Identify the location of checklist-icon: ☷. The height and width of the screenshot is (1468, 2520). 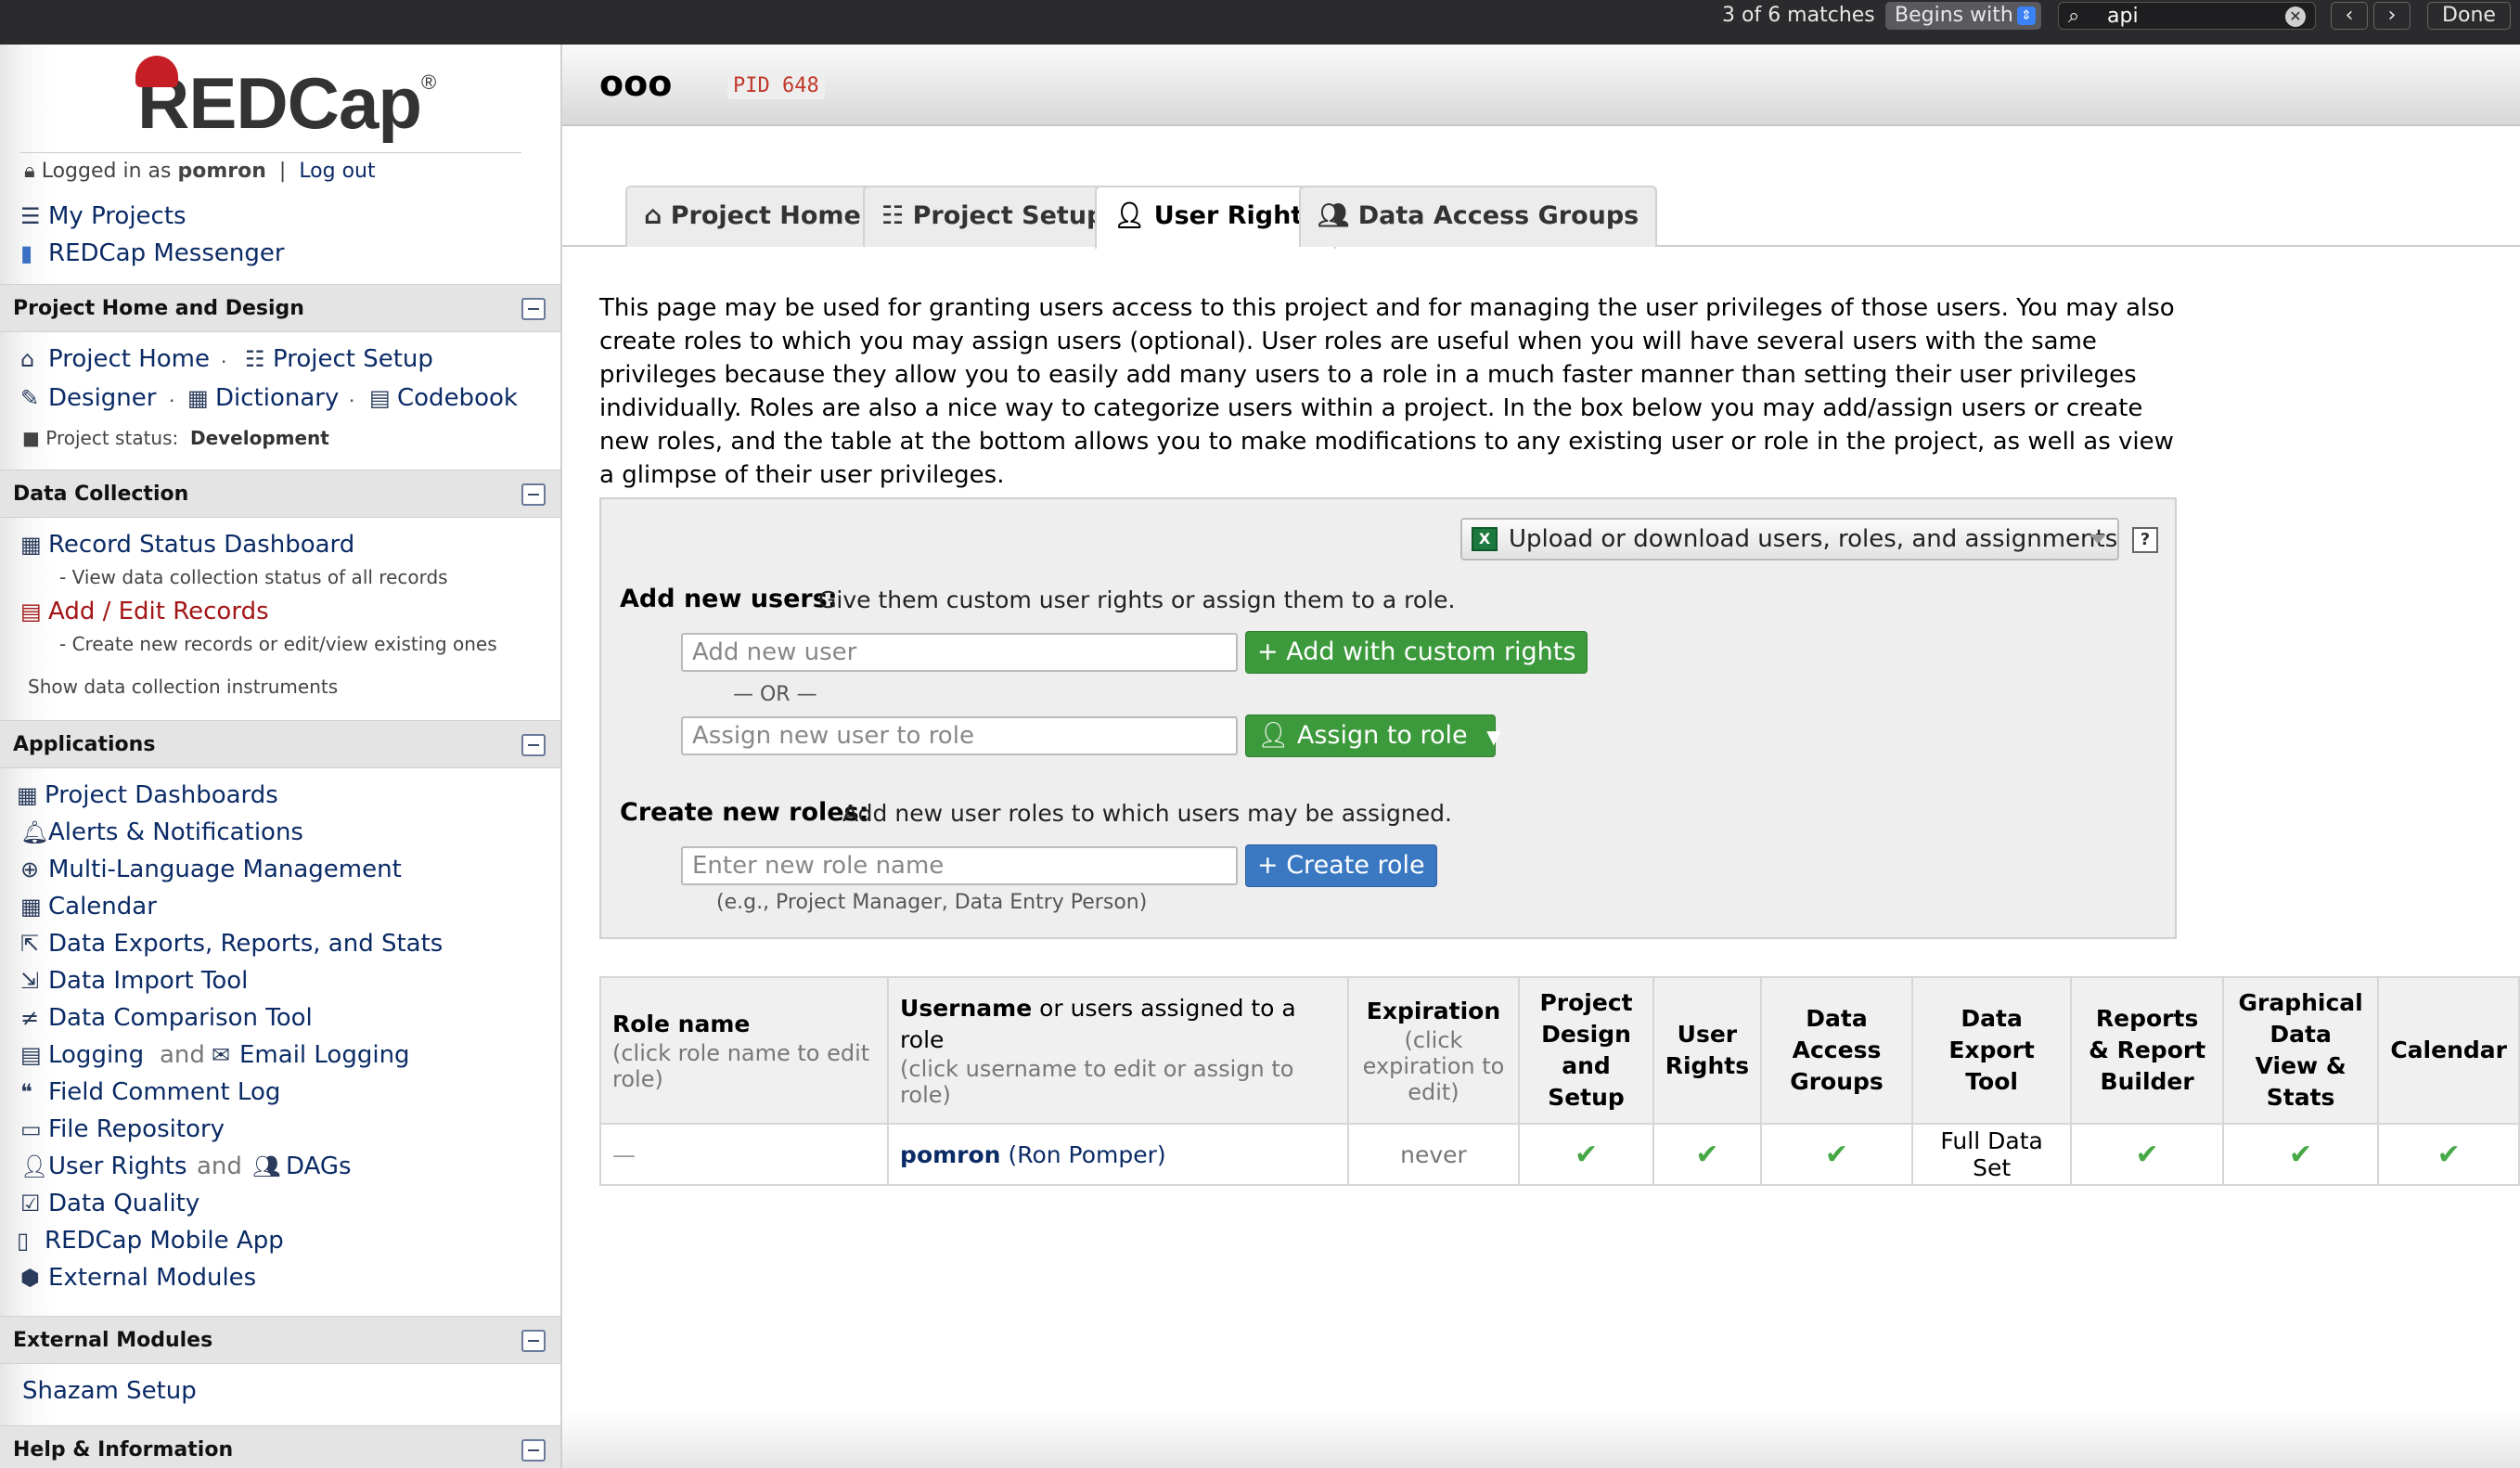
(255, 359).